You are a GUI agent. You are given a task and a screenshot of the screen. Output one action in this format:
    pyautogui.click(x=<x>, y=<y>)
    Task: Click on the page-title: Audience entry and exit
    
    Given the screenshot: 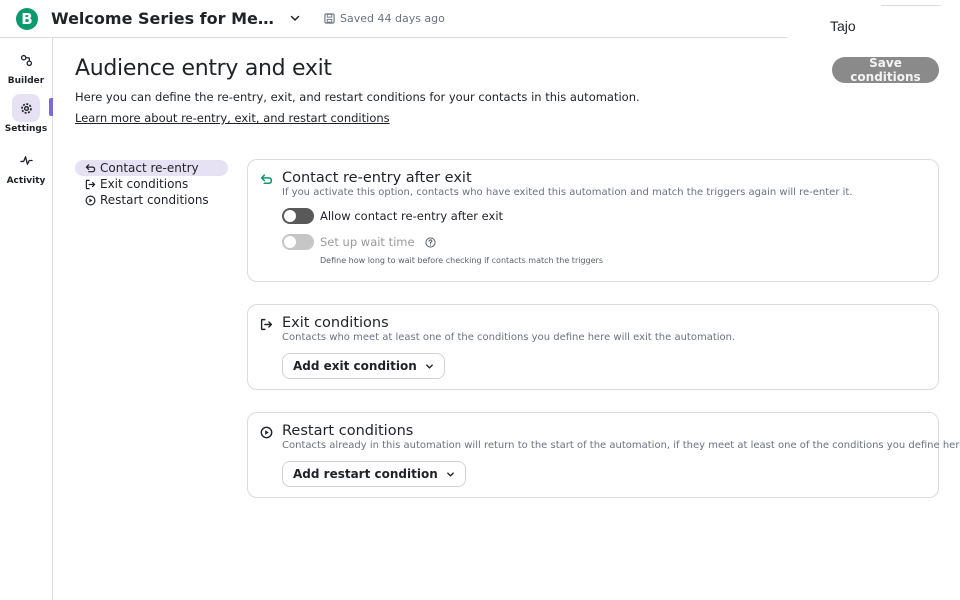 What is the action you would take?
    pyautogui.click(x=203, y=68)
    